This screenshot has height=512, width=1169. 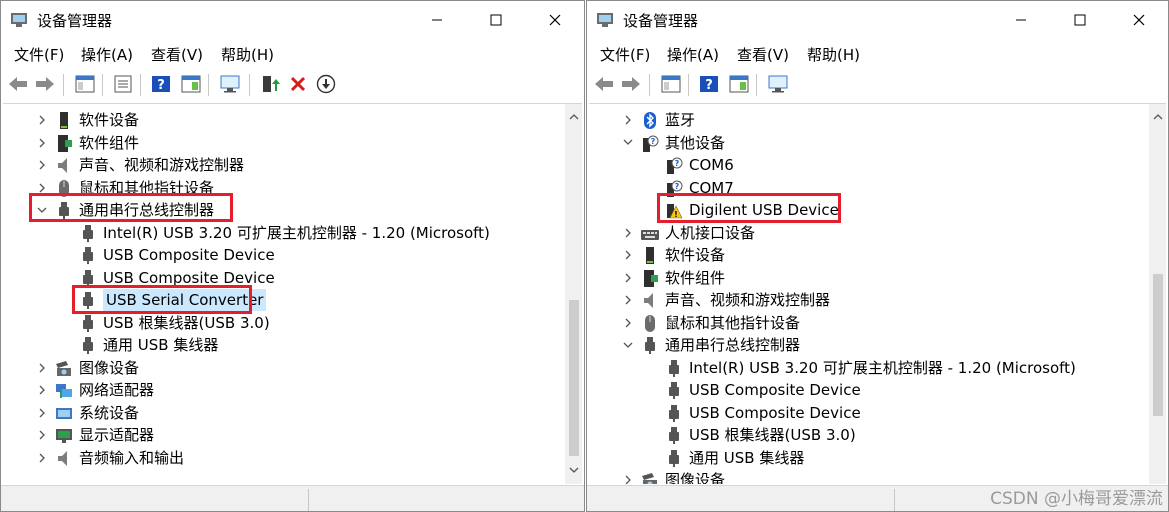 What do you see at coordinates (273, 390) in the screenshot?
I see `tree-row: 网络适配器` at bounding box center [273, 390].